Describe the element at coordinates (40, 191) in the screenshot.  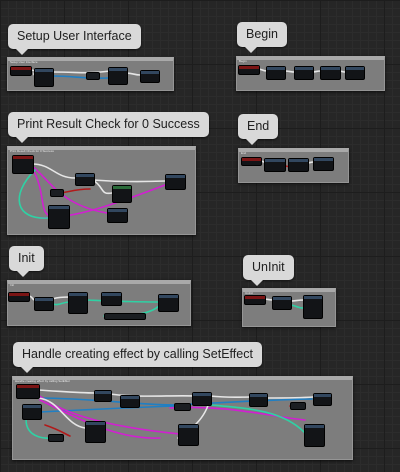
I see `struct-wire` at that location.